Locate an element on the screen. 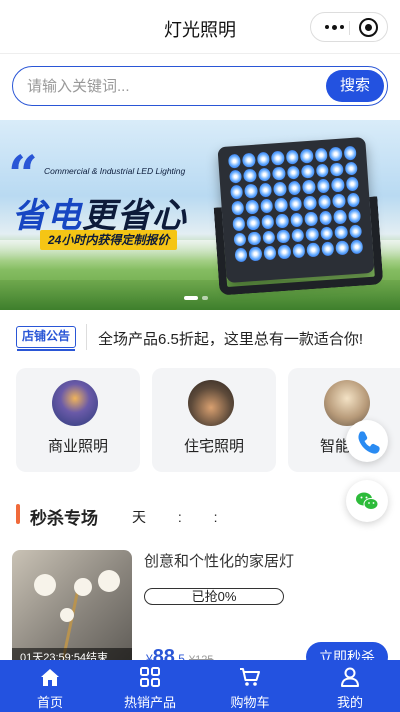 Image resolution: width=400 pixels, height=712 pixels. category-commercial-lighting: 商业照明 is located at coordinates (78, 420).